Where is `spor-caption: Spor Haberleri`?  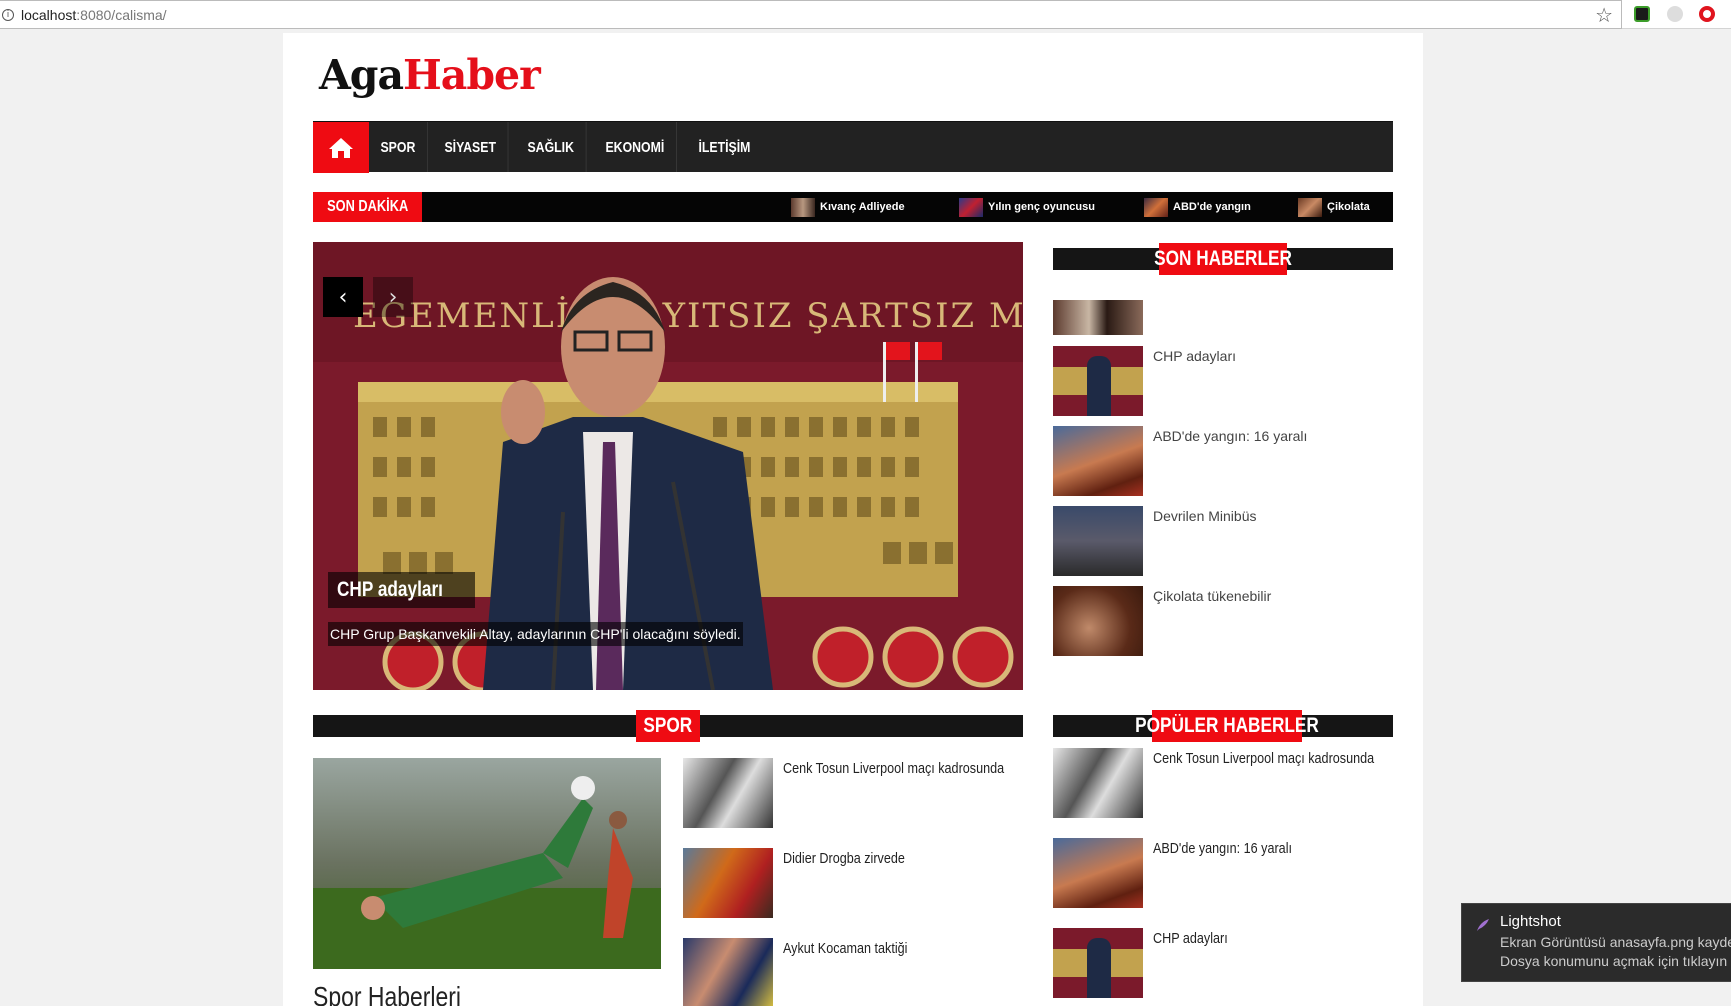 spor-caption: Spor Haberleri is located at coordinates (403, 993).